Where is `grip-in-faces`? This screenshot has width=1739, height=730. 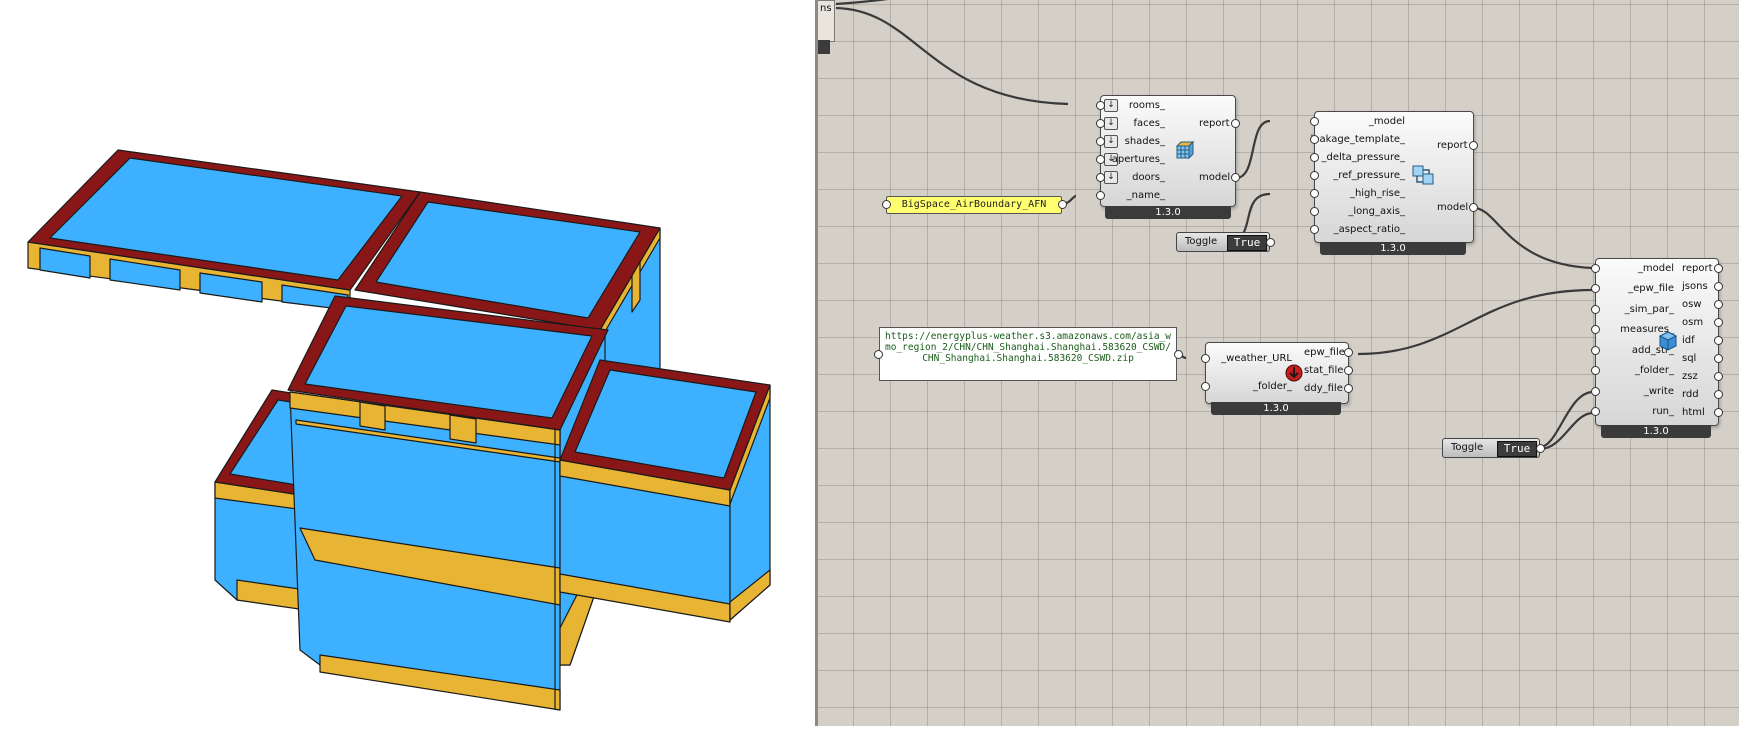
grip-in-faces is located at coordinates (1100, 123).